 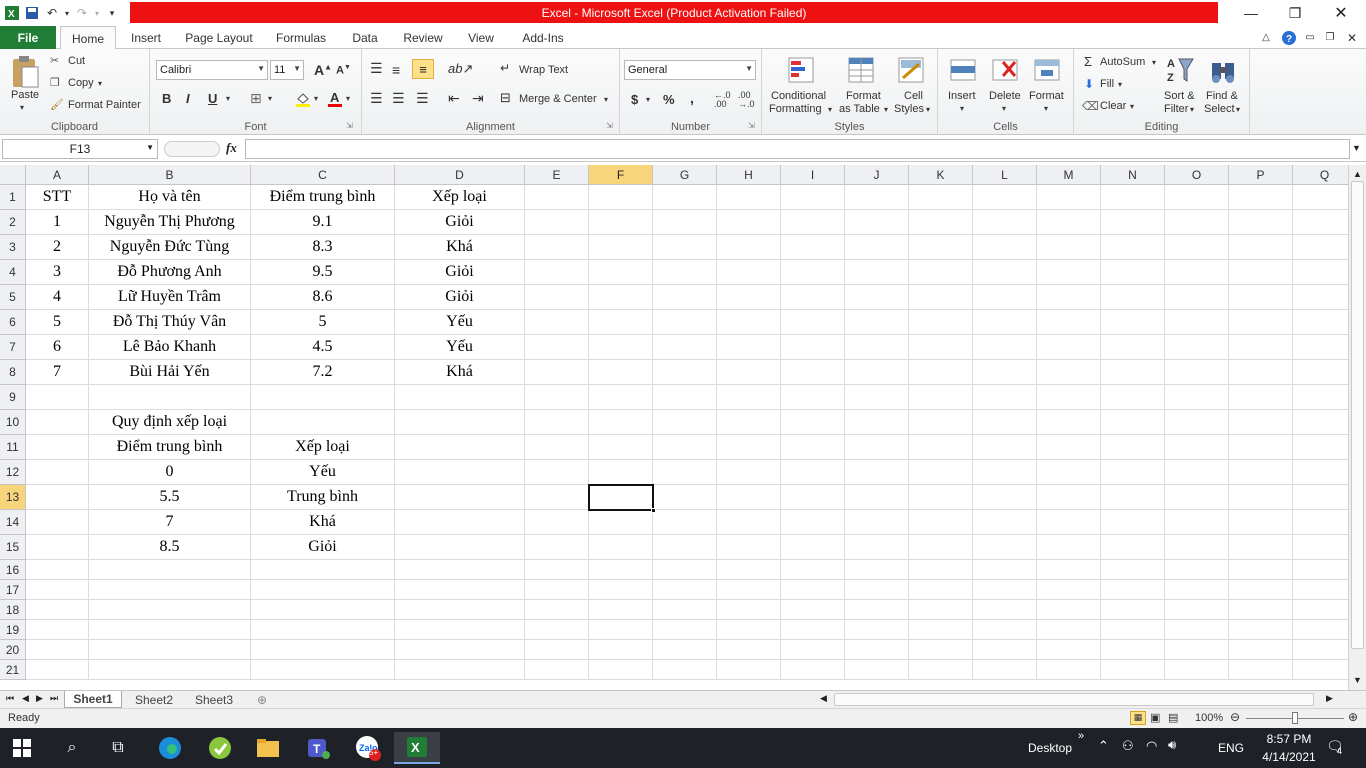 I want to click on cell-k16, so click(x=941, y=570).